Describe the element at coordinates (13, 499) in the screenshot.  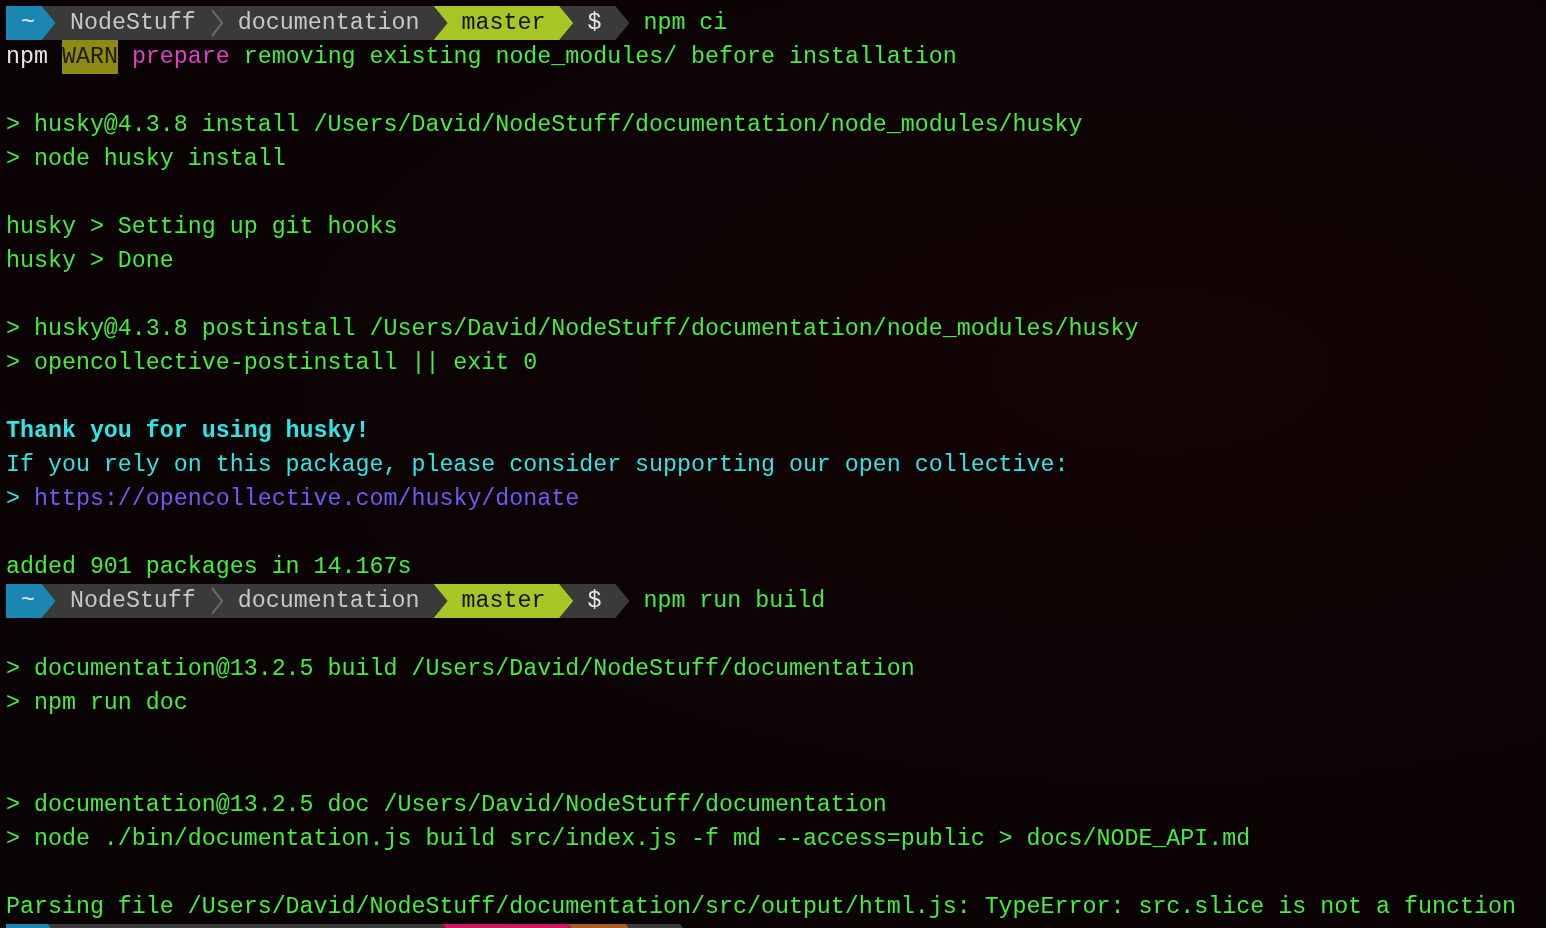
I see `output-text: >` at that location.